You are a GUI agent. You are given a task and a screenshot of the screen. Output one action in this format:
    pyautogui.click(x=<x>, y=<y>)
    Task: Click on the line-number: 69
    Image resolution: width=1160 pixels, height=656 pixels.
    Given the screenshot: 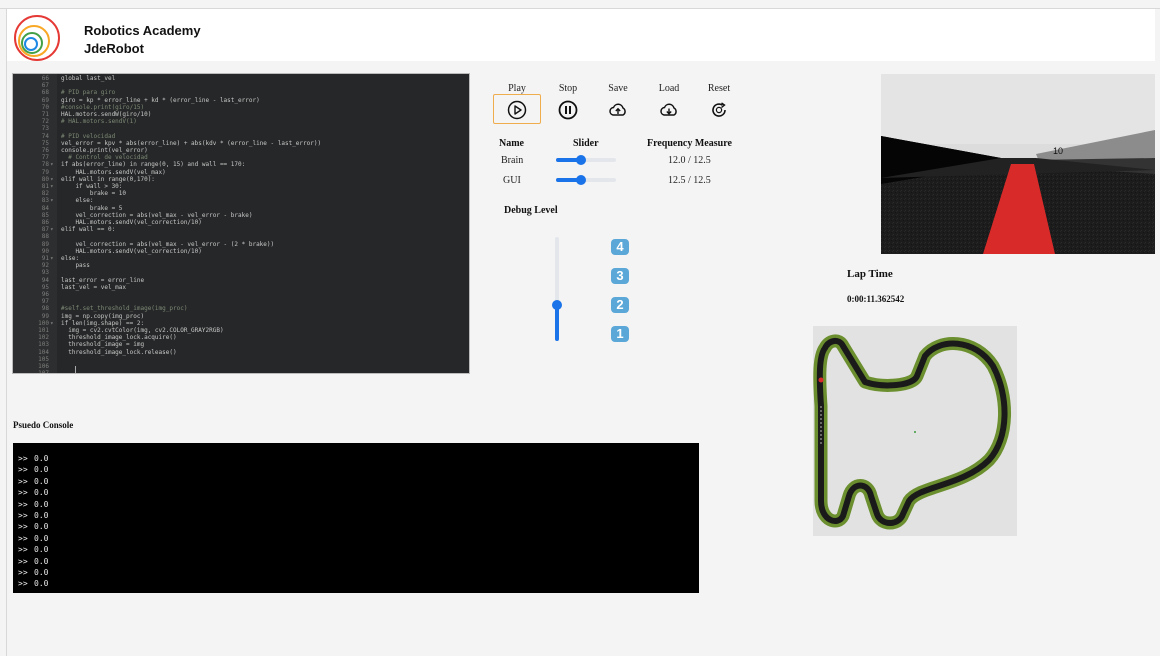 What is the action you would take?
    pyautogui.click(x=45, y=100)
    